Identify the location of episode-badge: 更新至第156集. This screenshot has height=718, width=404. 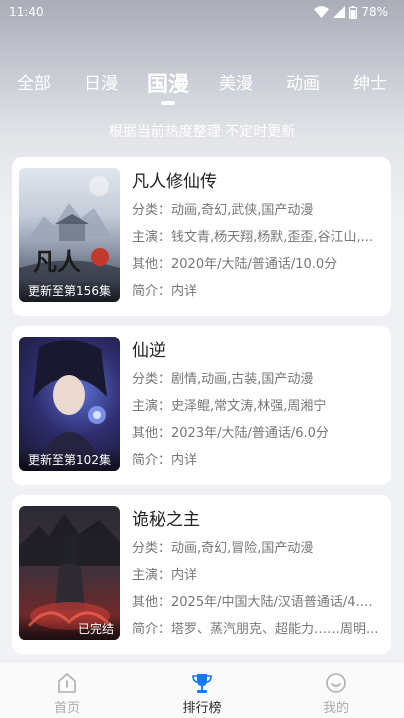
(69, 291).